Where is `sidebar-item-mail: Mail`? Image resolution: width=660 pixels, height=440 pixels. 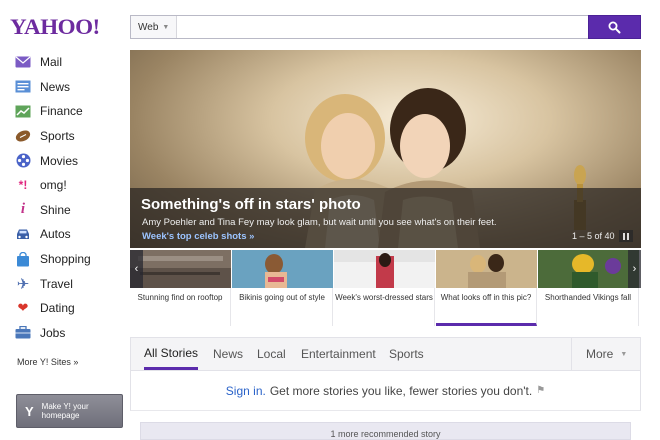
sidebar-item-mail: Mail is located at coordinates (69, 62).